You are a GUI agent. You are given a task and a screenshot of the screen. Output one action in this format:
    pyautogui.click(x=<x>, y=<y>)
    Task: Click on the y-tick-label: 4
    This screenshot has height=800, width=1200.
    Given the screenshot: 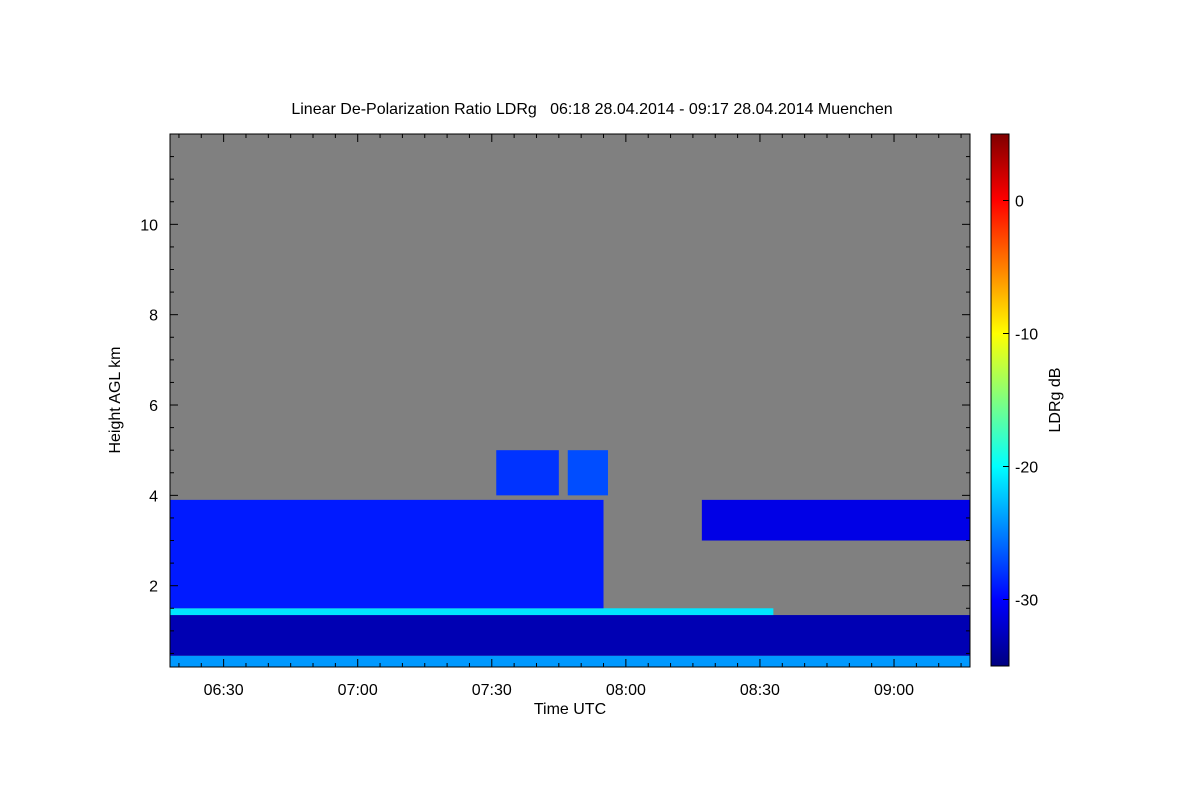 What is the action you would take?
    pyautogui.click(x=153, y=496)
    